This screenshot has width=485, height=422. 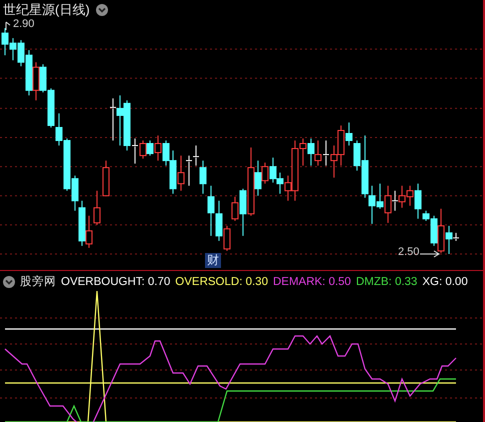 What do you see at coordinates (387, 282) in the screenshot?
I see `legend-value: DMZB: 0.33` at bounding box center [387, 282].